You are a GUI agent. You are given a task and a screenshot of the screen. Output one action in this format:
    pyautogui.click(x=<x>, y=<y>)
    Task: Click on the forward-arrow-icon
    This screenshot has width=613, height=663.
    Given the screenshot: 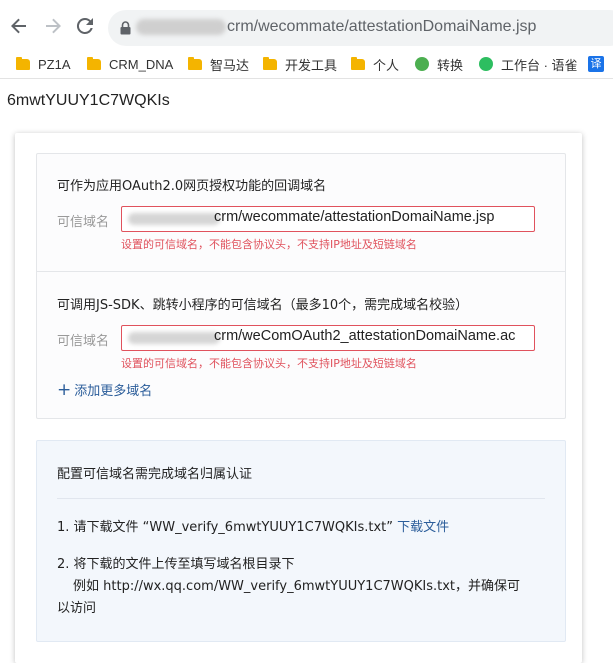 What is the action you would take?
    pyautogui.click(x=53, y=26)
    